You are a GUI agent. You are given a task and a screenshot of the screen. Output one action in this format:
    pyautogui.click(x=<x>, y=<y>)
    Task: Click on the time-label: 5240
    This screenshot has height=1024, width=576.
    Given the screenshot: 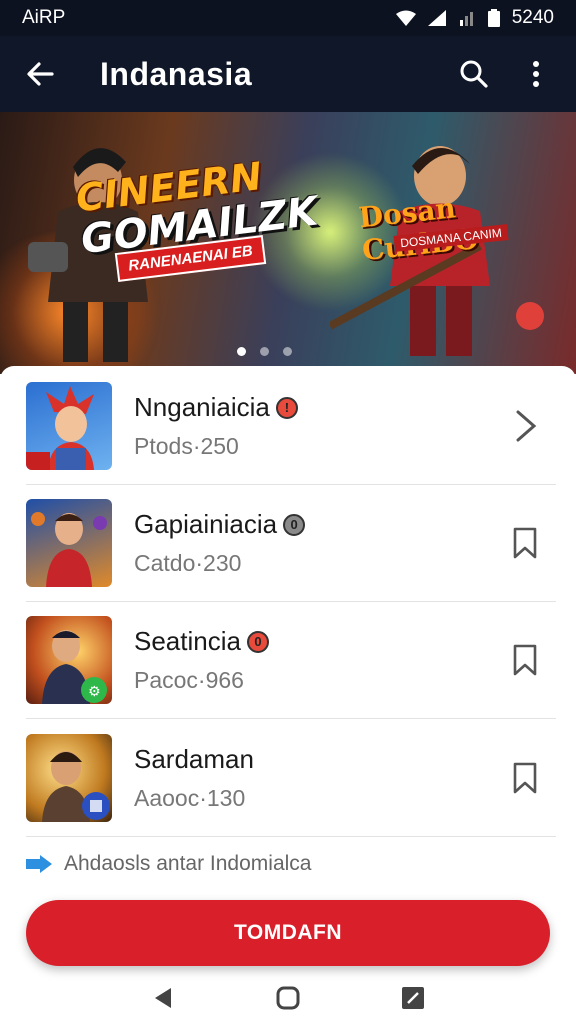 What is the action you would take?
    pyautogui.click(x=532, y=17)
    